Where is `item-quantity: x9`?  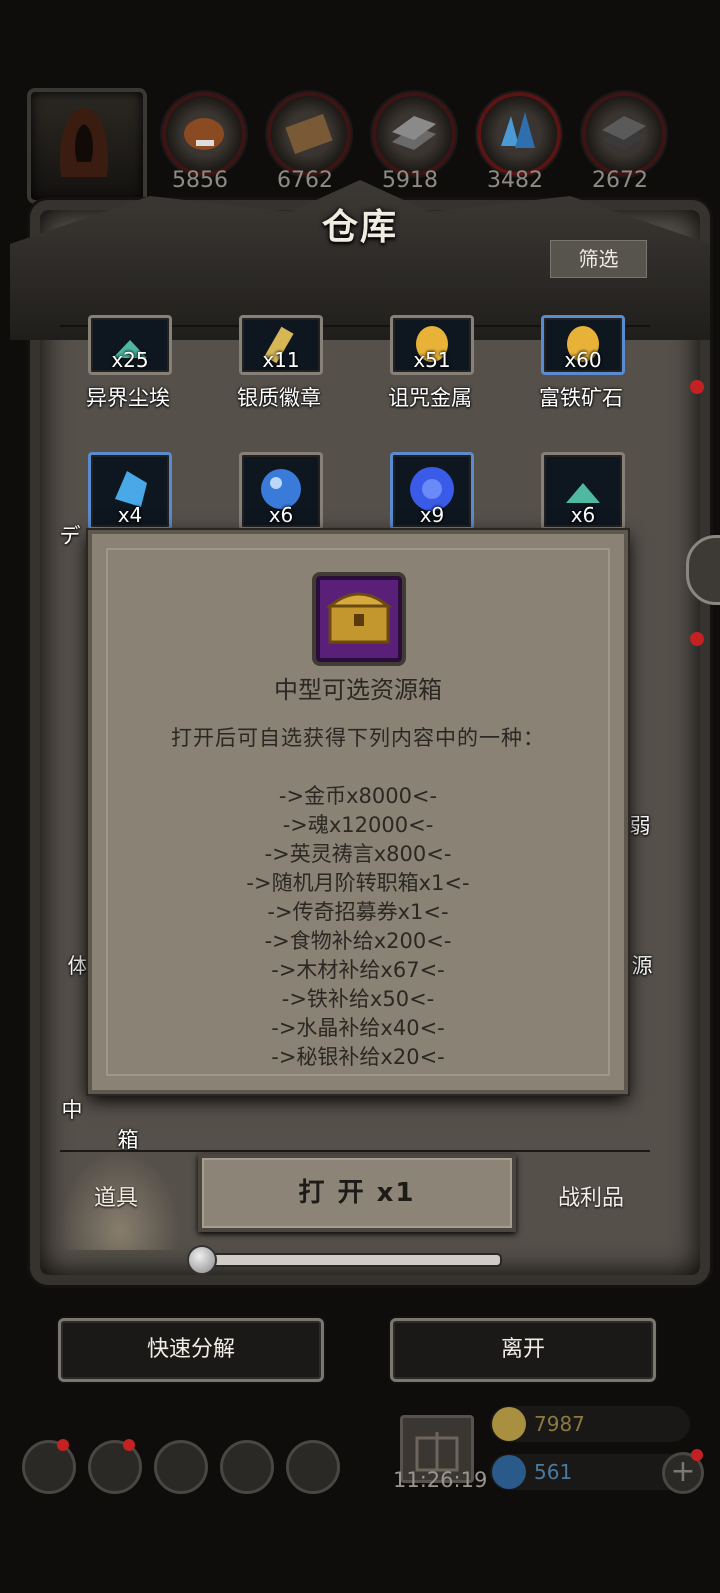 item-quantity: x9 is located at coordinates (432, 515).